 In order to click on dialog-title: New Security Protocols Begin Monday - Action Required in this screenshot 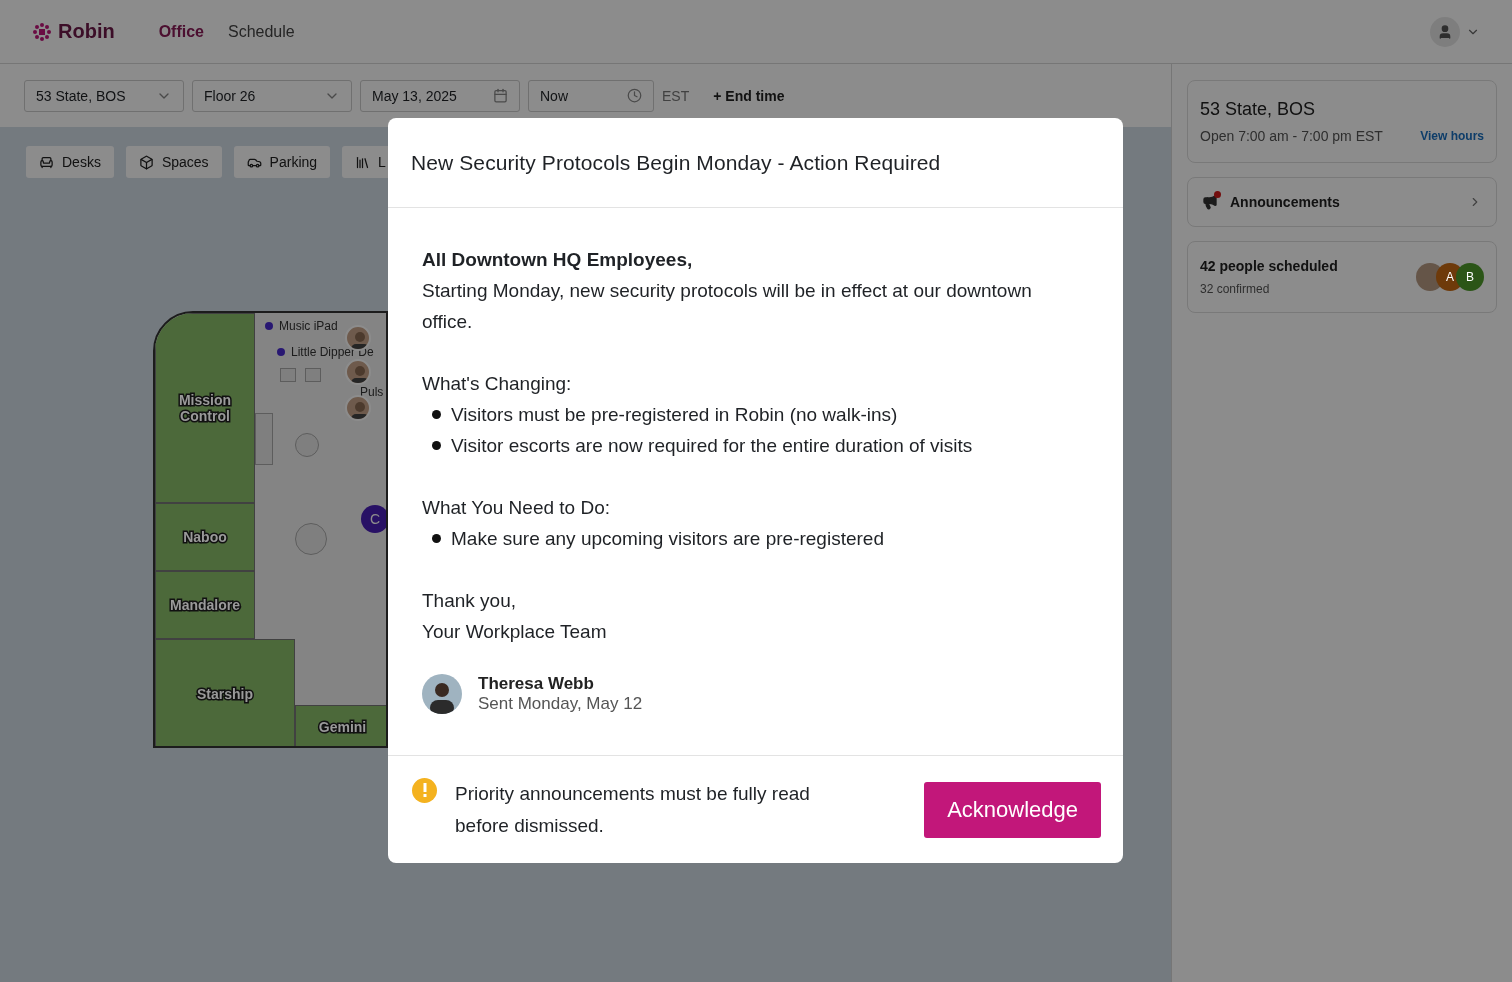, I will do `click(676, 162)`.